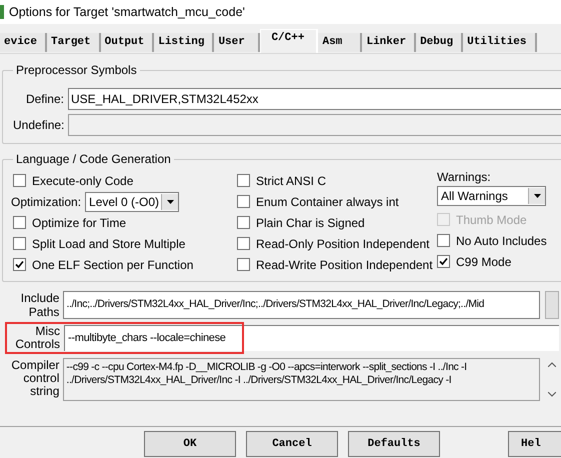  I want to click on include-paths-field: ../Inc;../Drivers/STM32L4xx_HAL_Driver/Inc;../Drivers/STM32L4xx_HAL_Driver/Inc/Legacy;../Mid, so click(301, 305).